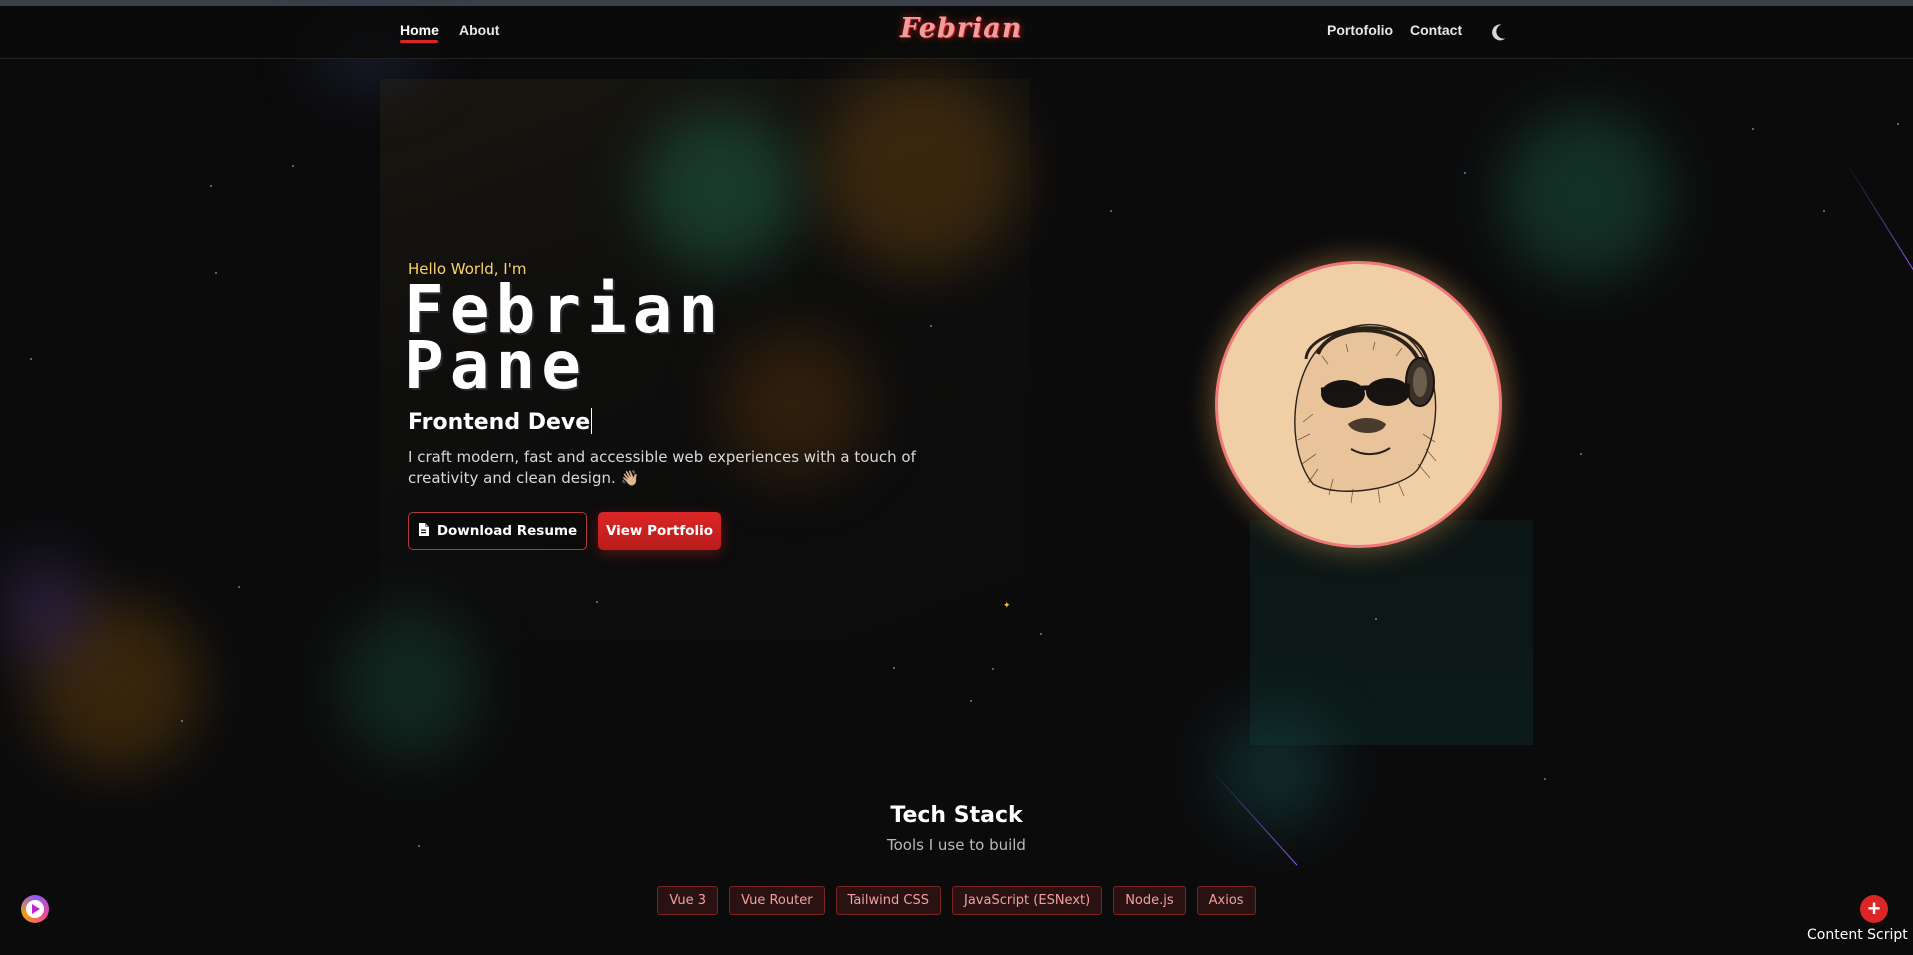 Image resolution: width=1913 pixels, height=955 pixels. Describe the element at coordinates (1857, 935) in the screenshot. I see `content-script-label: Content Script` at that location.